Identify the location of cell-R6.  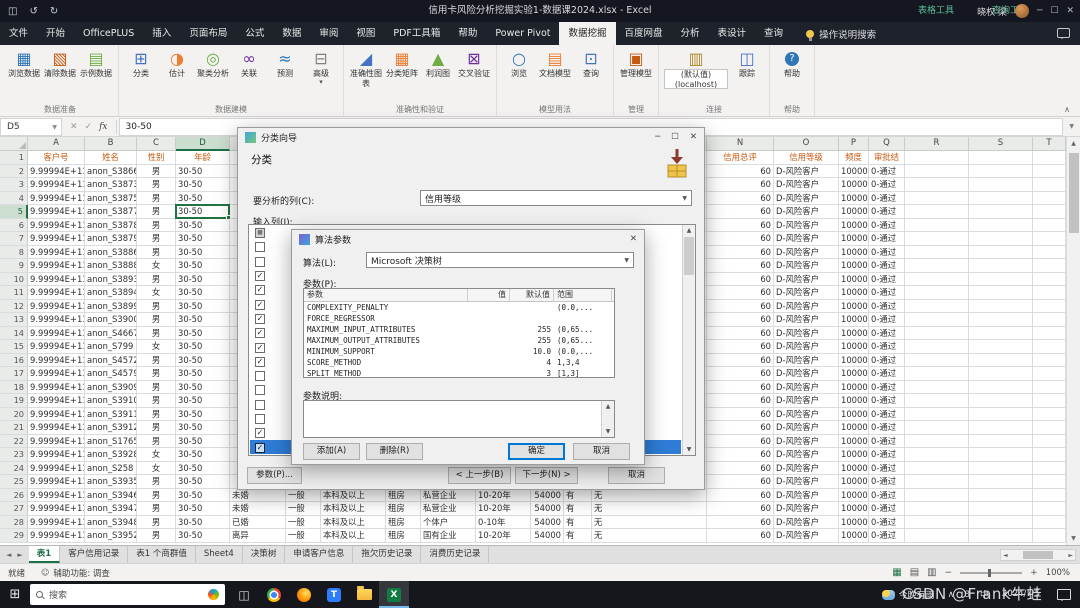
(937, 225).